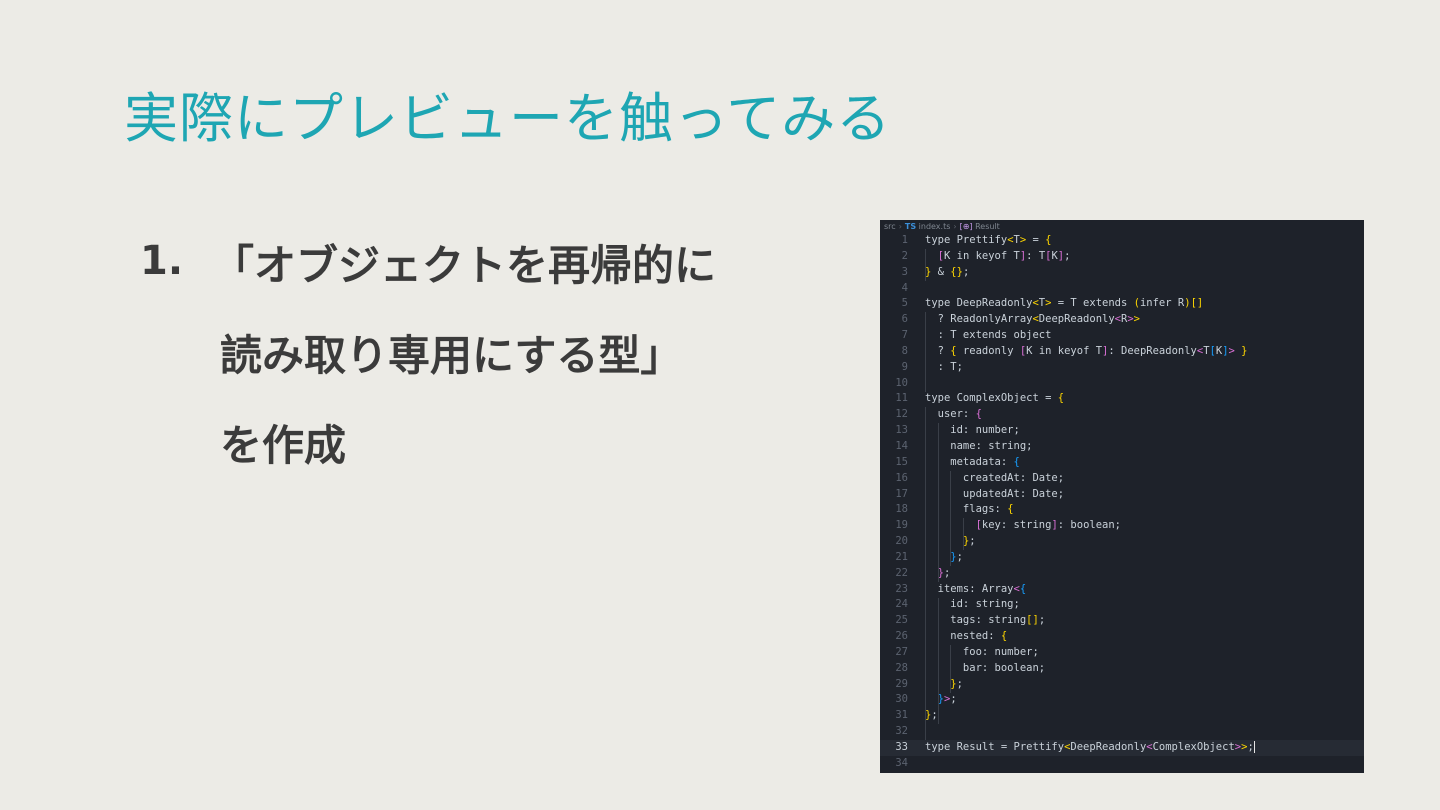 The image size is (1440, 810). I want to click on breadcrumb-file: index.ts, so click(935, 226).